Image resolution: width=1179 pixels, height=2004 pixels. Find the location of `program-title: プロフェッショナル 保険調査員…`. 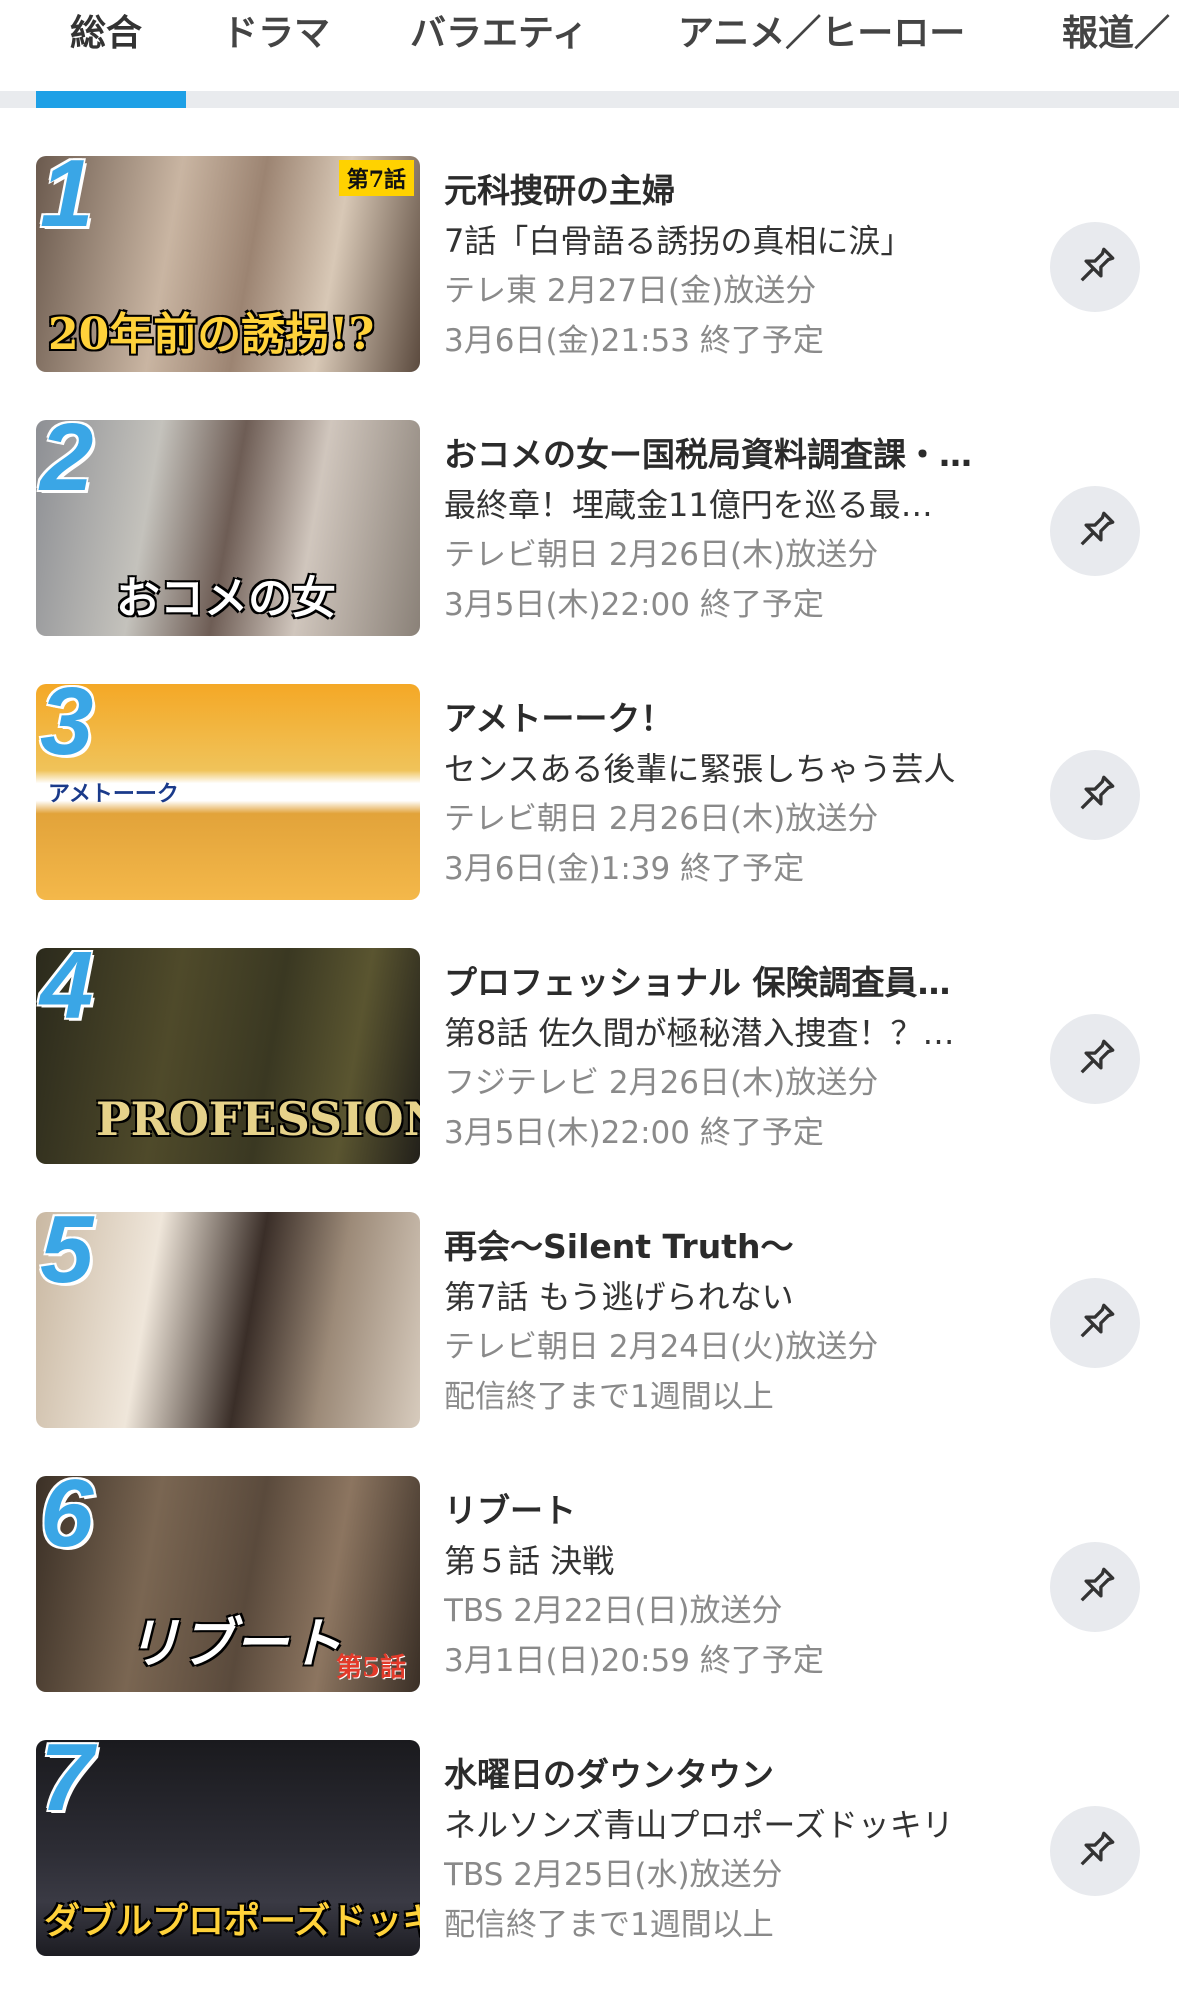

program-title: プロフェッショナル 保険調査員… is located at coordinates (697, 982).